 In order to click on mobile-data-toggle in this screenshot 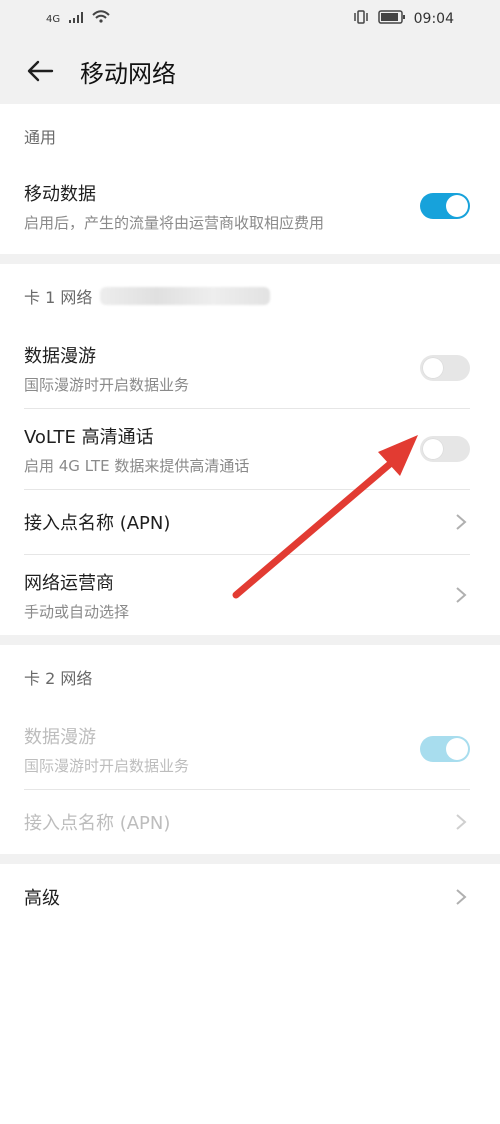, I will do `click(445, 206)`.